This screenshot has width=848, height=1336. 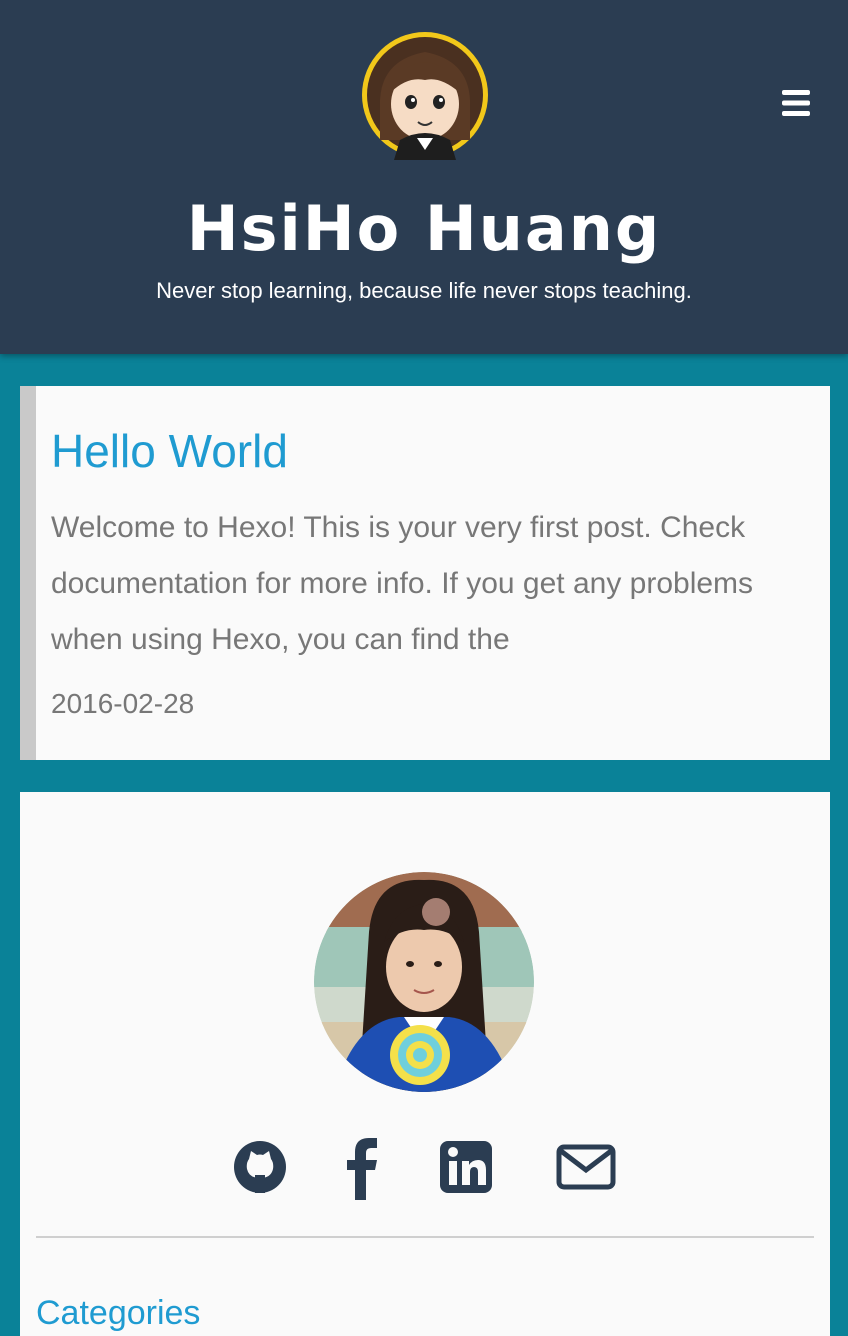 What do you see at coordinates (363, 1167) in the screenshot?
I see `facebook-icon` at bounding box center [363, 1167].